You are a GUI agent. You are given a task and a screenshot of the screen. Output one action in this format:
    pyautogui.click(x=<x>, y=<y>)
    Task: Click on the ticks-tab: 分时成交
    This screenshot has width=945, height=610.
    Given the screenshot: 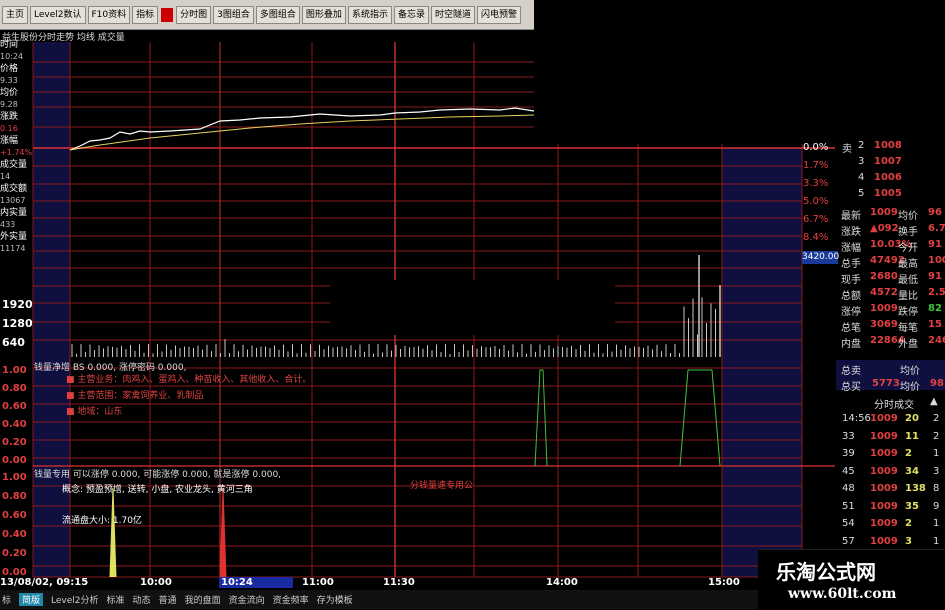 What is the action you would take?
    pyautogui.click(x=894, y=405)
    